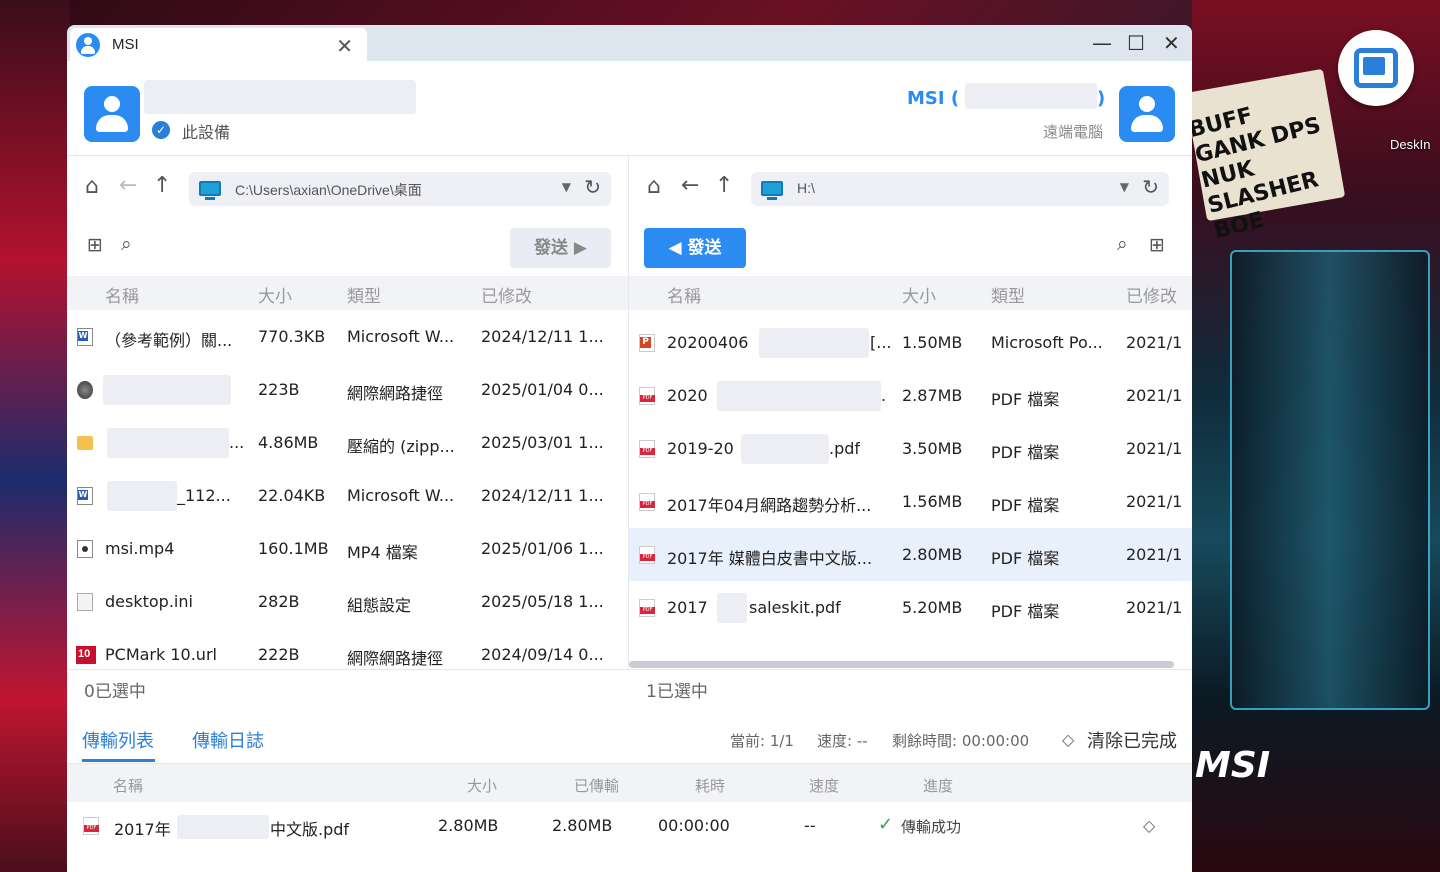  What do you see at coordinates (695, 248) in the screenshot?
I see `send-button: ◀ 發送` at bounding box center [695, 248].